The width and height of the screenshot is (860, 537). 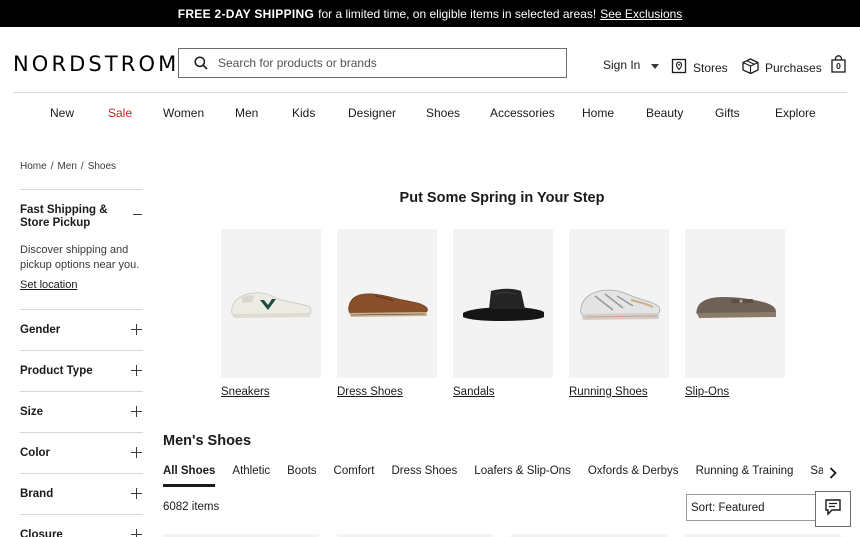 I want to click on promo-bold-text: FREE 2-DAY SHIPPING, so click(x=246, y=13).